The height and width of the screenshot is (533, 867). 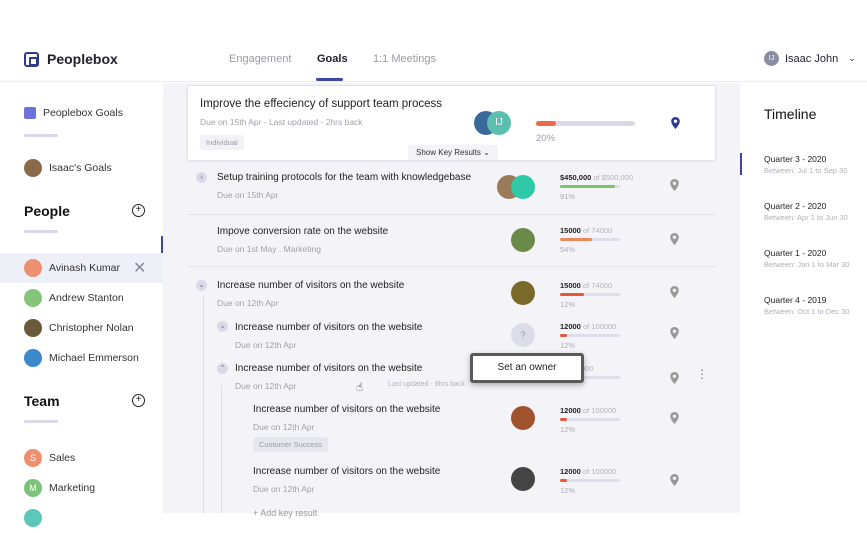 I want to click on kr-percent: 54%, so click(x=568, y=249).